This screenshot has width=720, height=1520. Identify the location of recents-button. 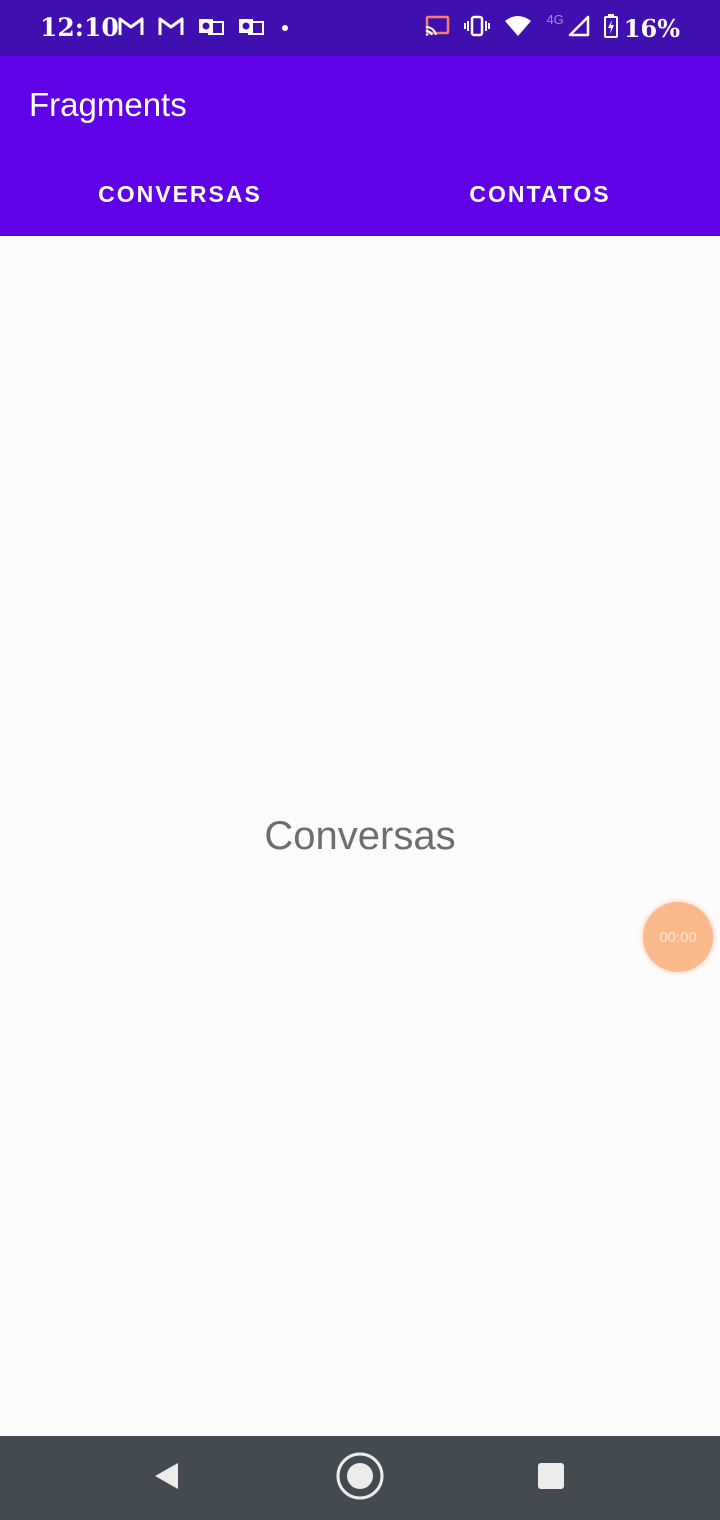
(551, 1478).